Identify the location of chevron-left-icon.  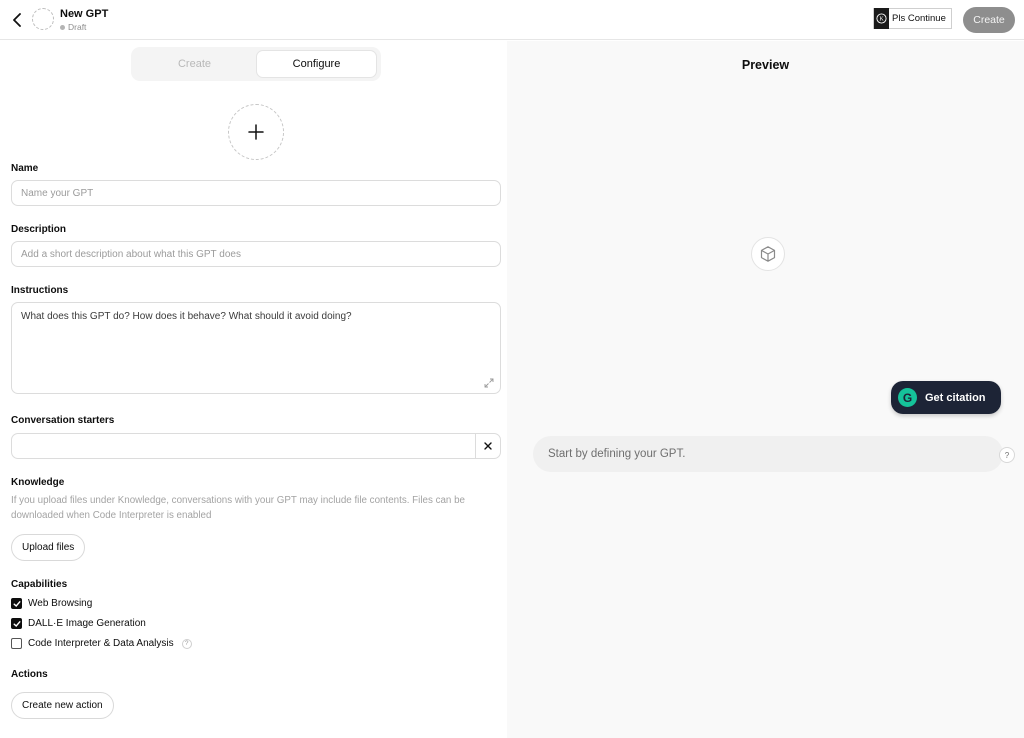
(17, 20).